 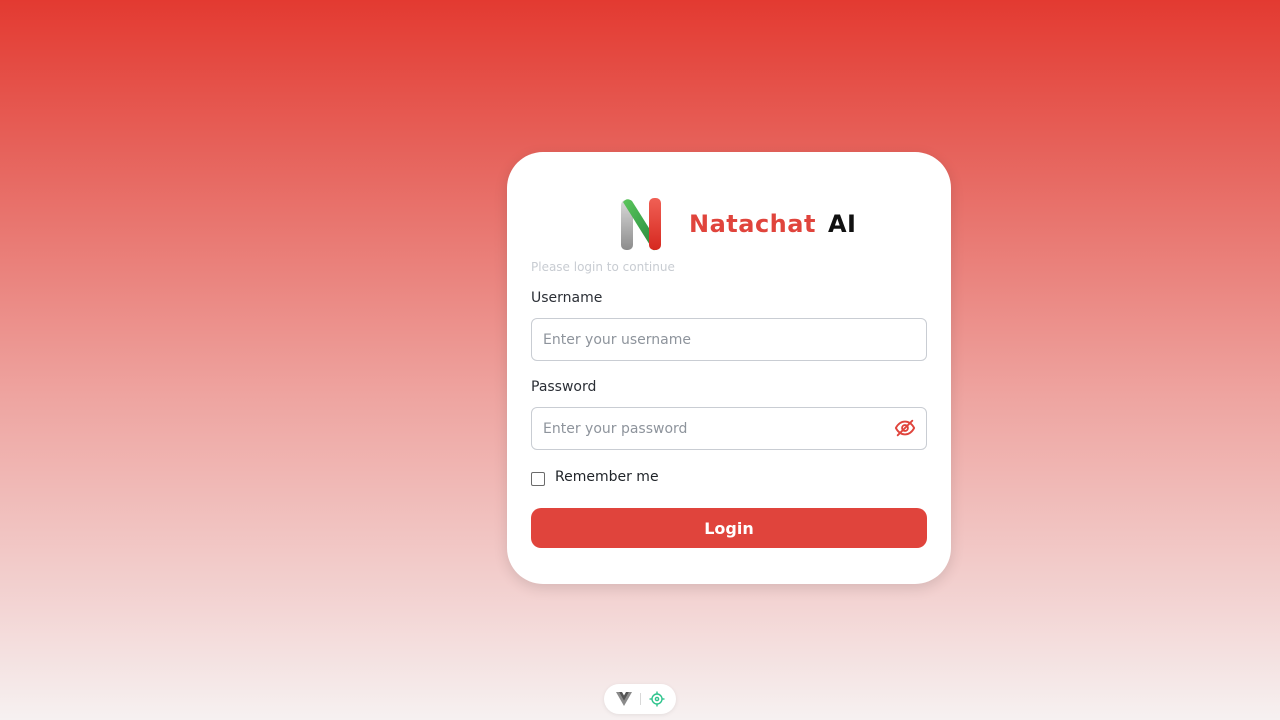 What do you see at coordinates (702, 428) in the screenshot?
I see `password-input` at bounding box center [702, 428].